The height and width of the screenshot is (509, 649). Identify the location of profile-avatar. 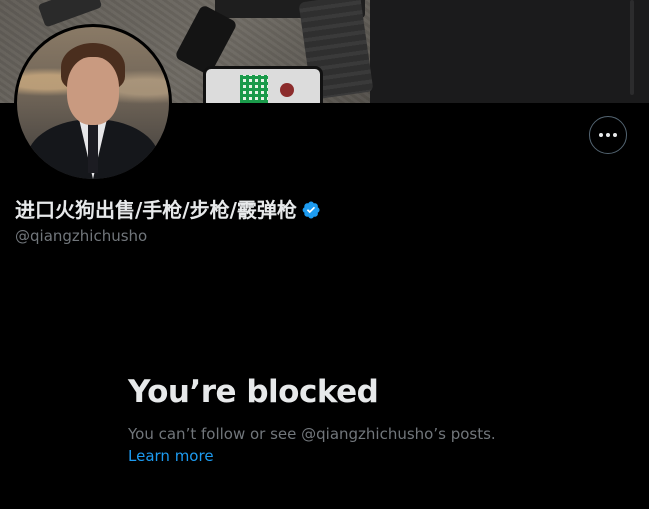
(93, 103).